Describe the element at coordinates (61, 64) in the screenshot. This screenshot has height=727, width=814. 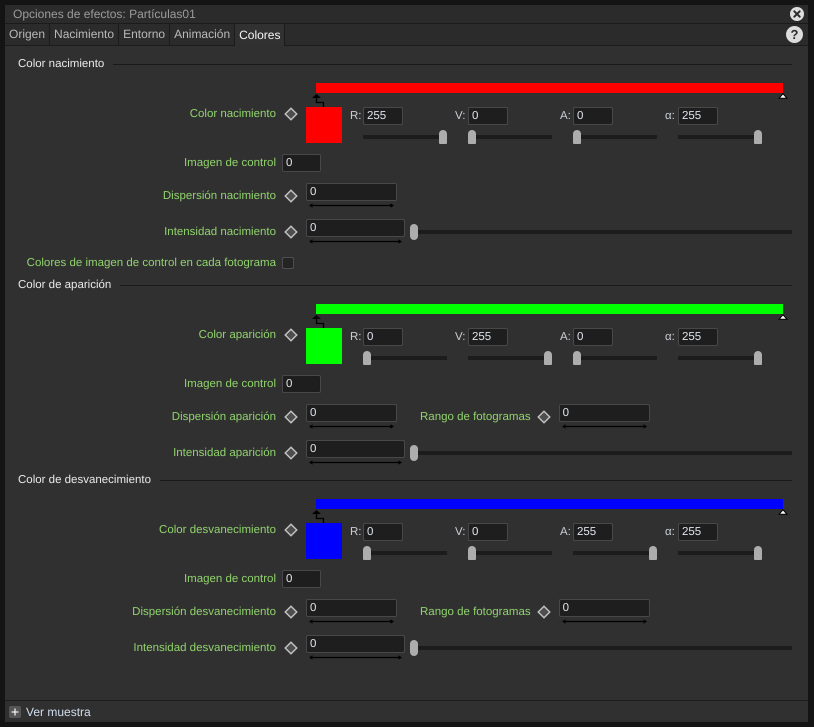
I see `section-title: Color nacimiento` at that location.